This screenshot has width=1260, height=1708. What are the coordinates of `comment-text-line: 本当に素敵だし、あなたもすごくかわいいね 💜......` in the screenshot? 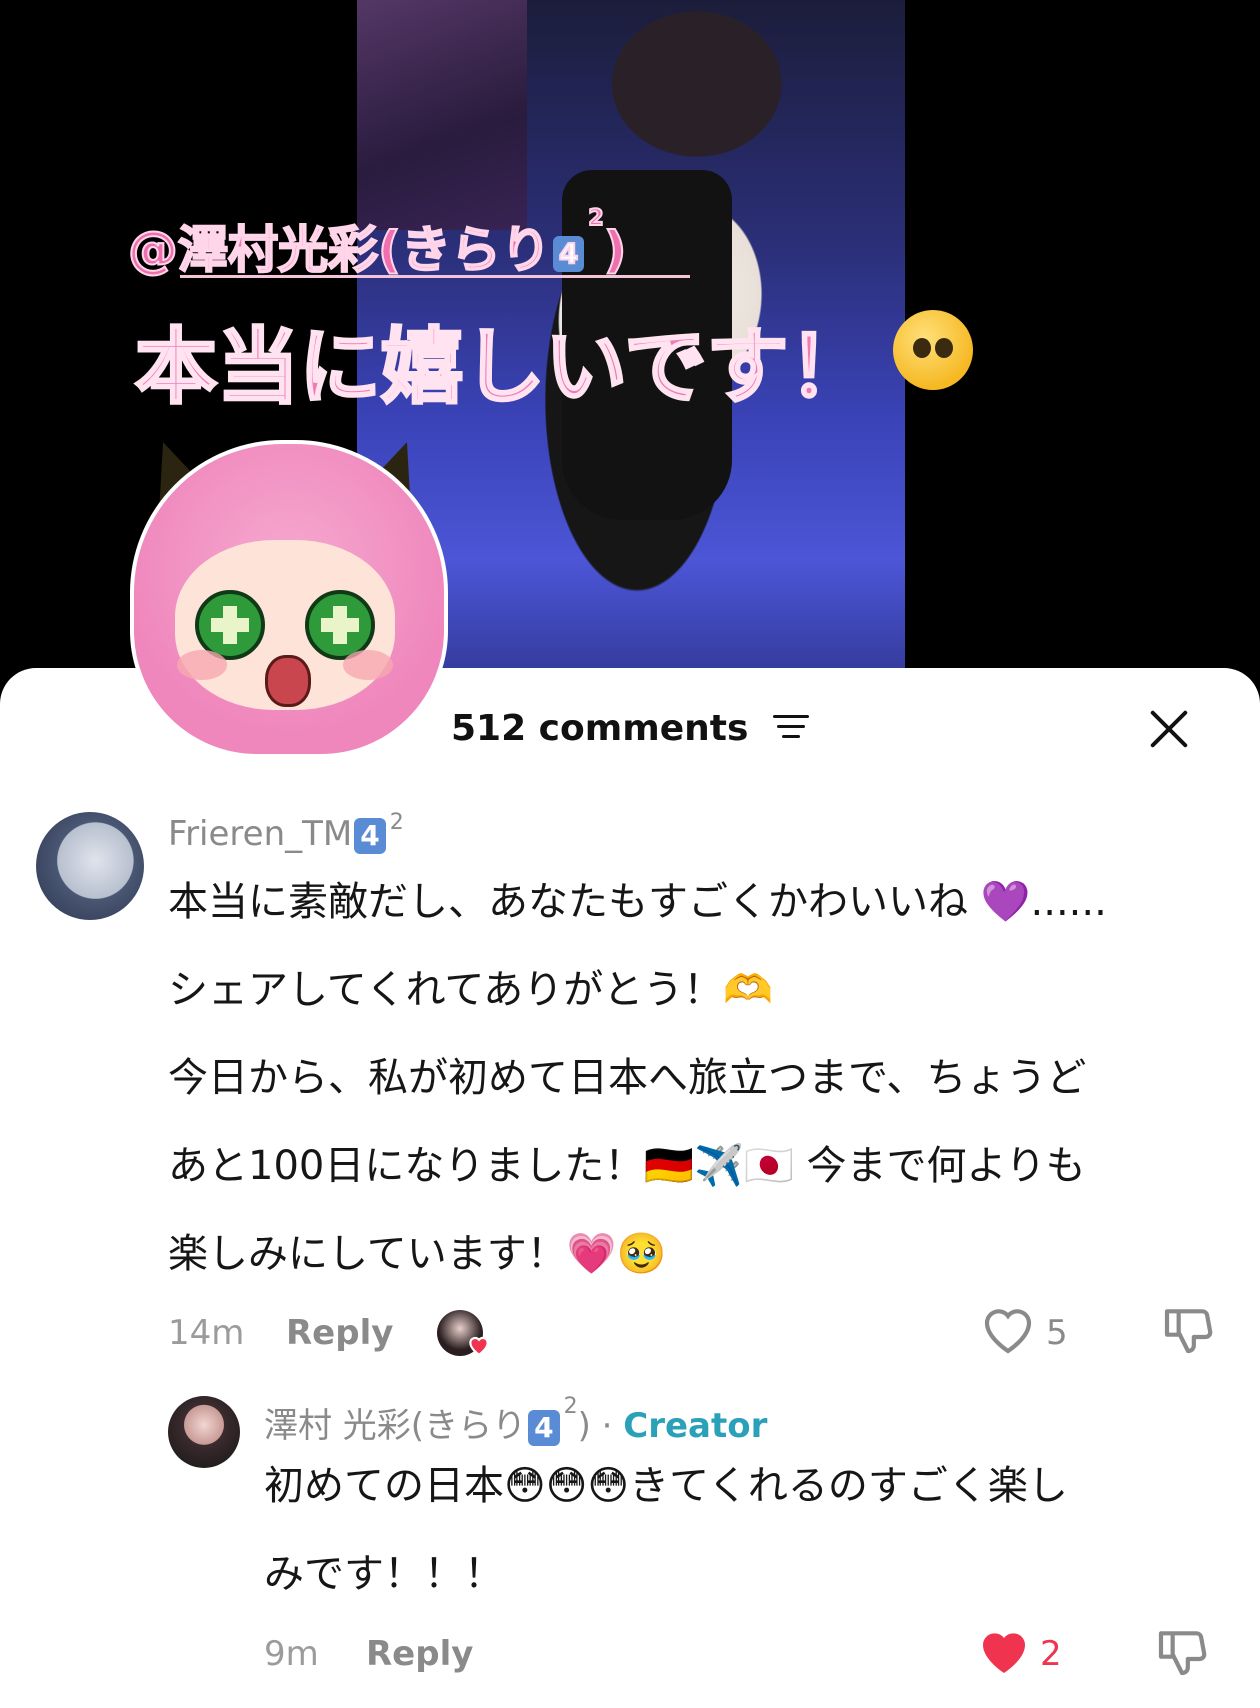 It's located at (637, 902).